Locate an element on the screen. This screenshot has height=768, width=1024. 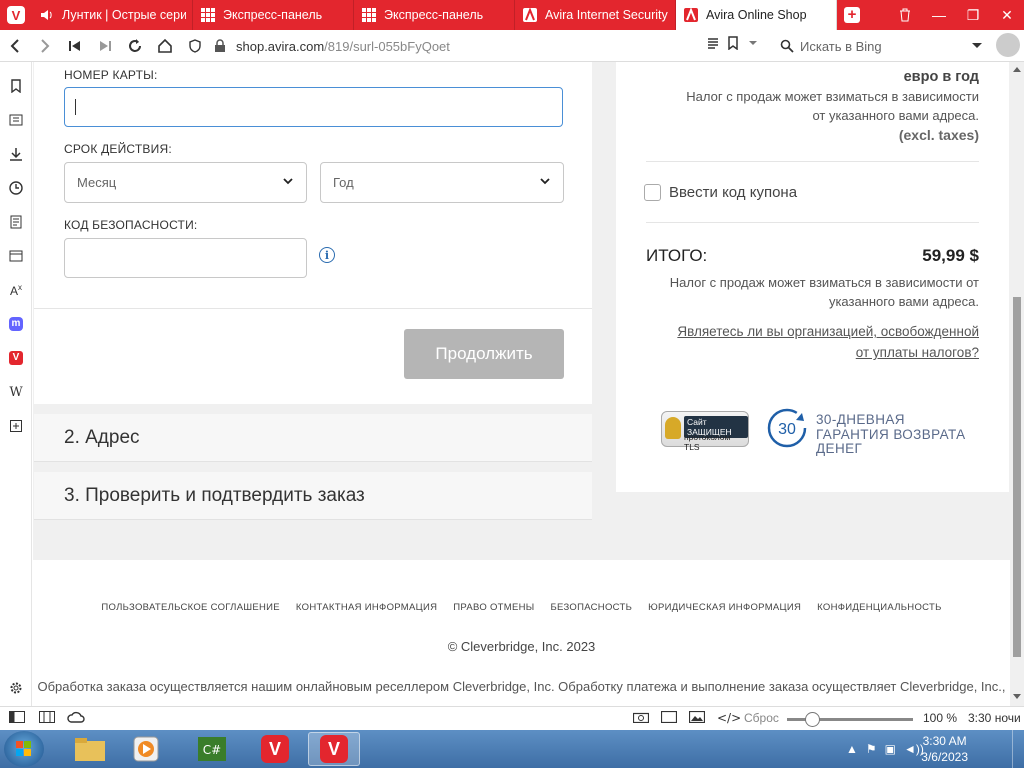
mastodon-icon: m is located at coordinates (16, 324).